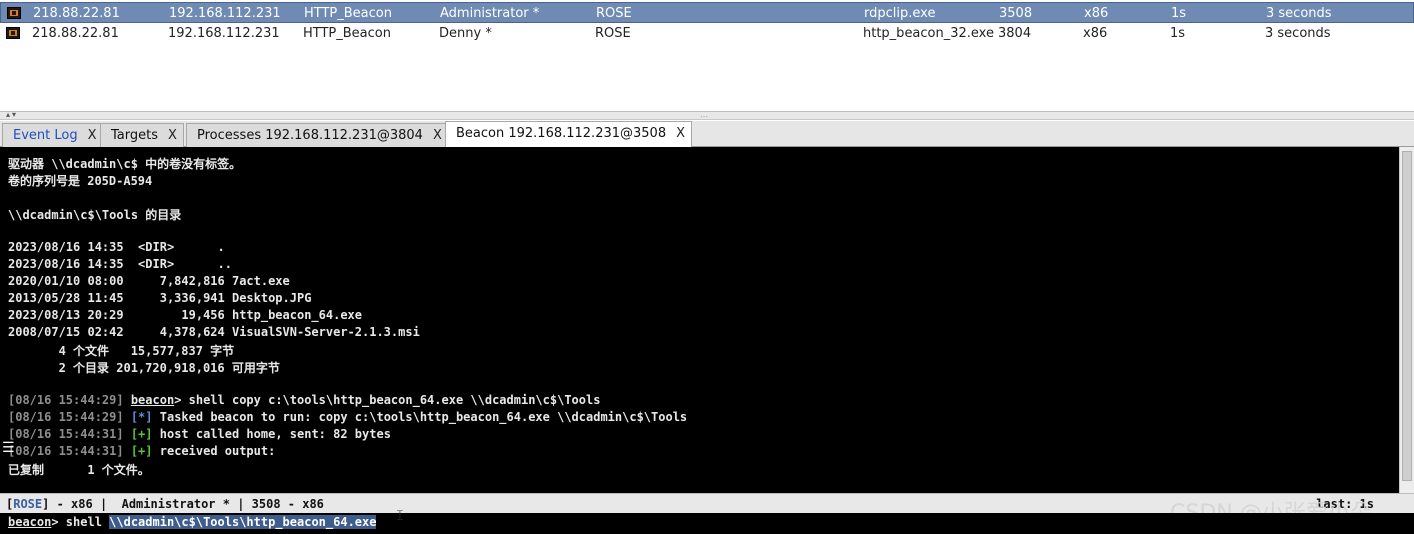 This screenshot has height=534, width=1414. I want to click on console-line: 4 个文件 15,577,837 字节, so click(121, 351).